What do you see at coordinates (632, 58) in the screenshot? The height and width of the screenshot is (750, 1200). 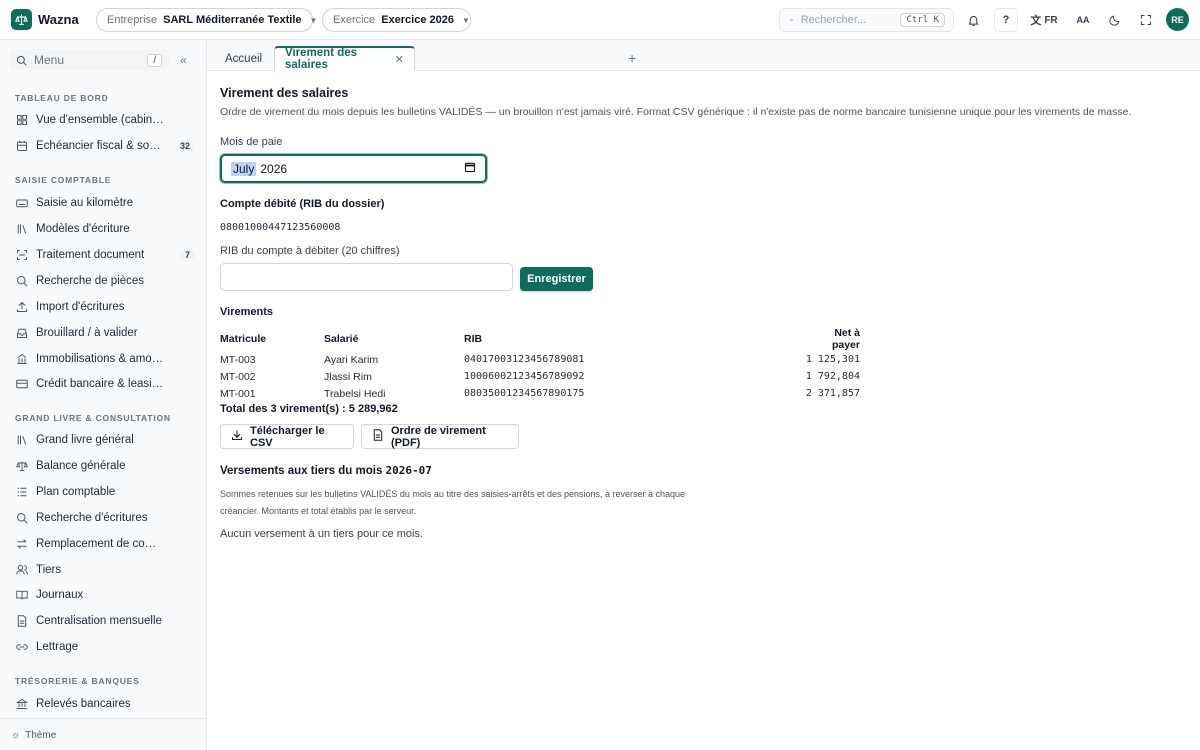 I see `add-tab-icon: +` at bounding box center [632, 58].